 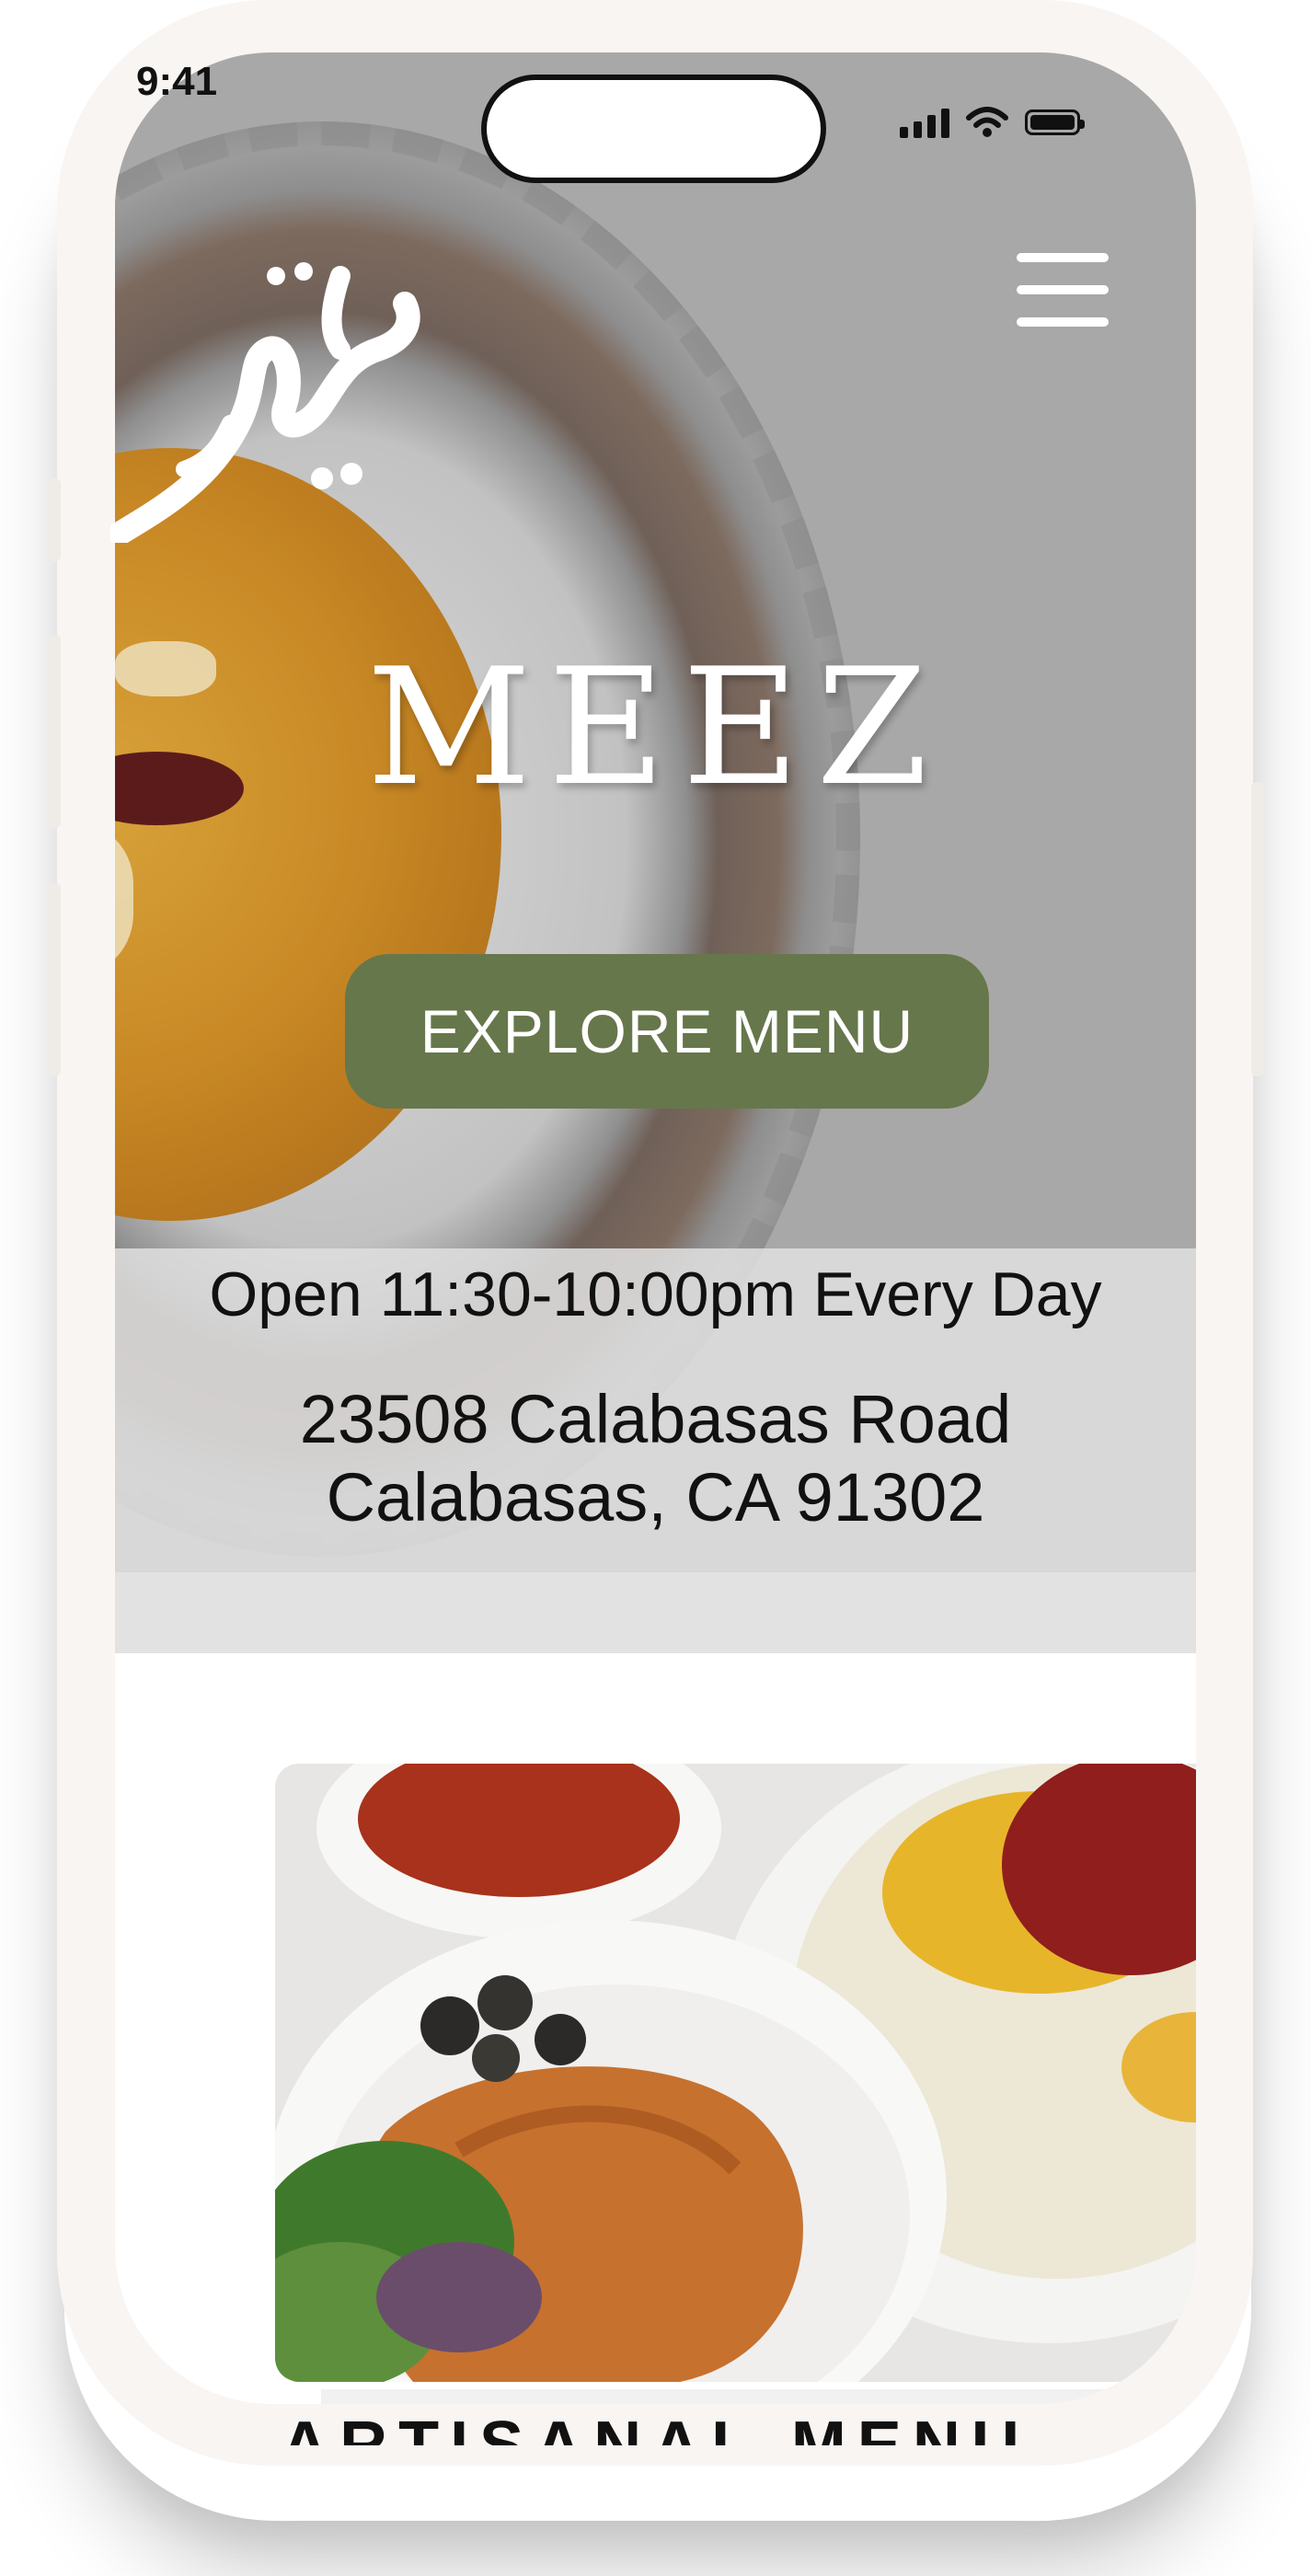 What do you see at coordinates (54, 979) in the screenshot?
I see `phone-volume-down-button` at bounding box center [54, 979].